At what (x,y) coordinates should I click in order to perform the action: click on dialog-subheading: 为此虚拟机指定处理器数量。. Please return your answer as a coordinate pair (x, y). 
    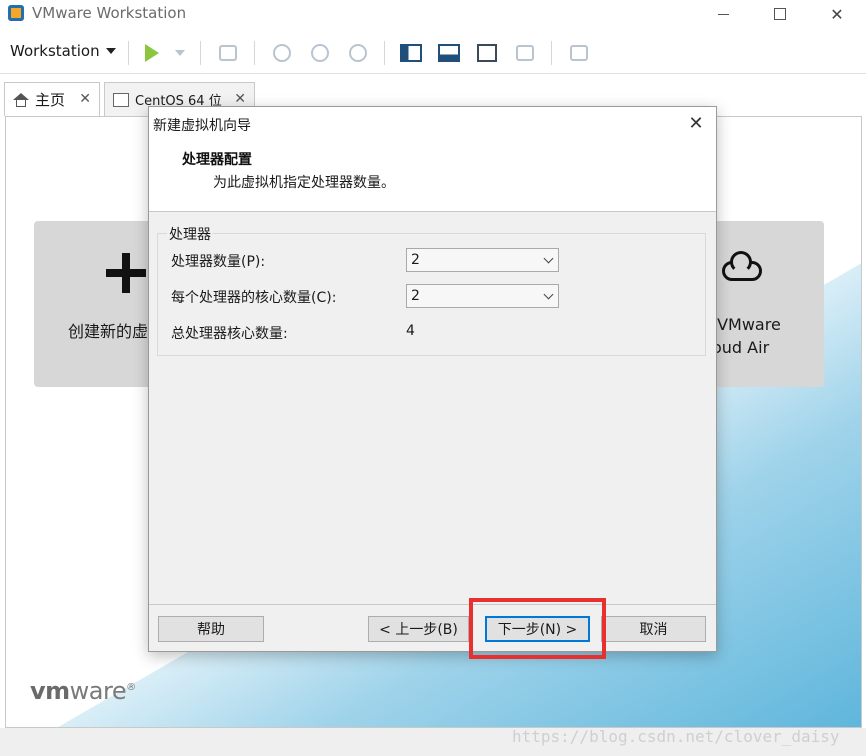
    Looking at the image, I should click on (304, 183).